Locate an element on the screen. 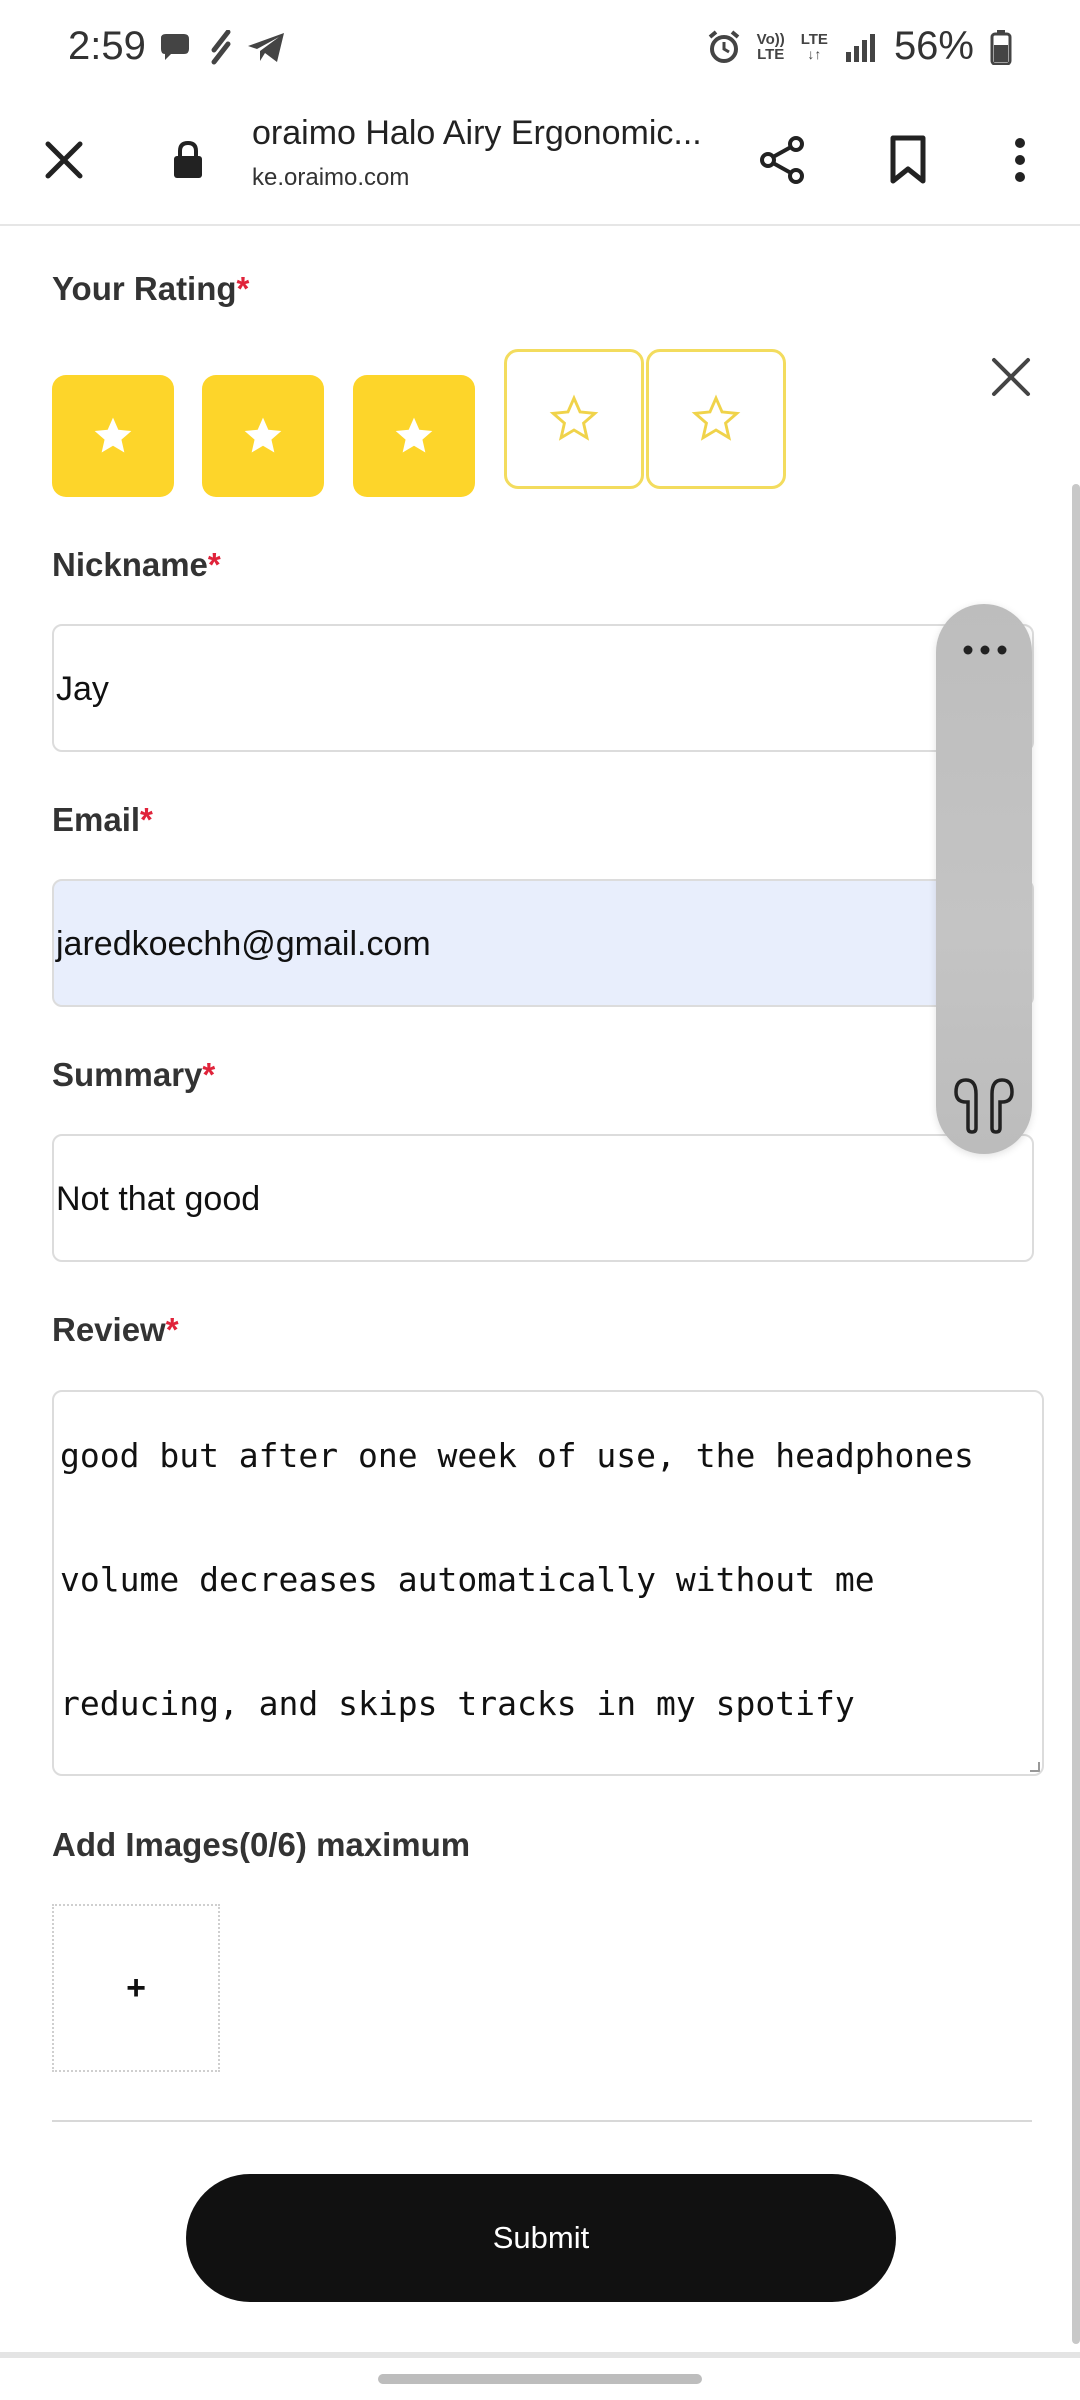 This screenshot has height=2400, width=1080. home-indicator is located at coordinates (540, 2379).